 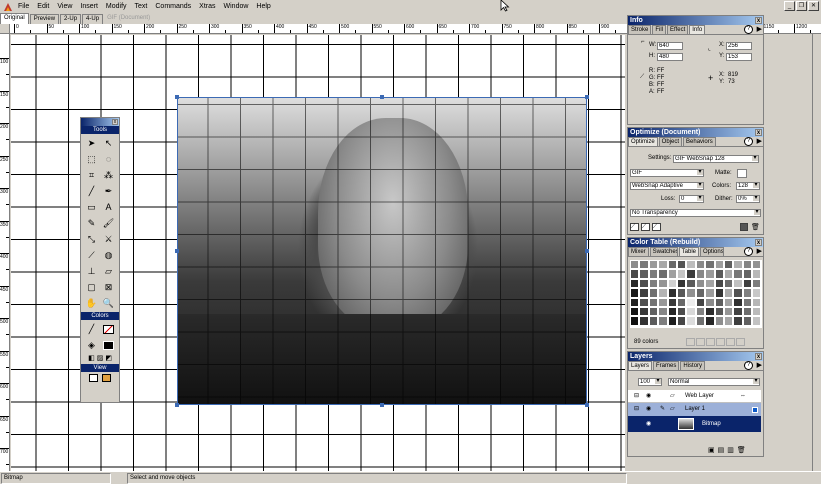 What do you see at coordinates (740, 342) in the screenshot?
I see `delete-color-icon` at bounding box center [740, 342].